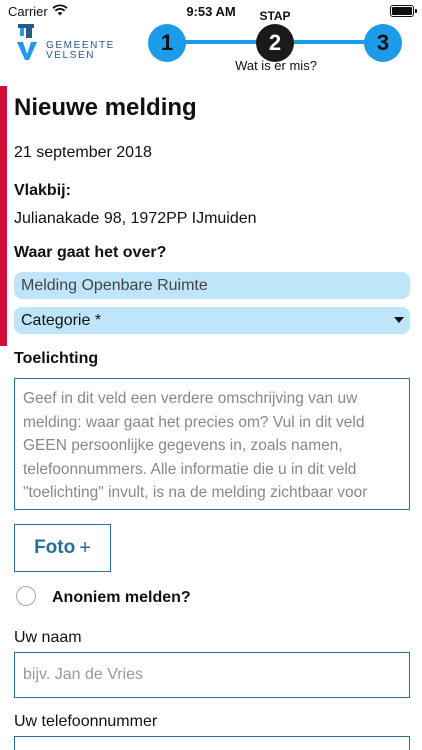 This screenshot has height=750, width=422. I want to click on stepper-label: STAP, so click(275, 16).